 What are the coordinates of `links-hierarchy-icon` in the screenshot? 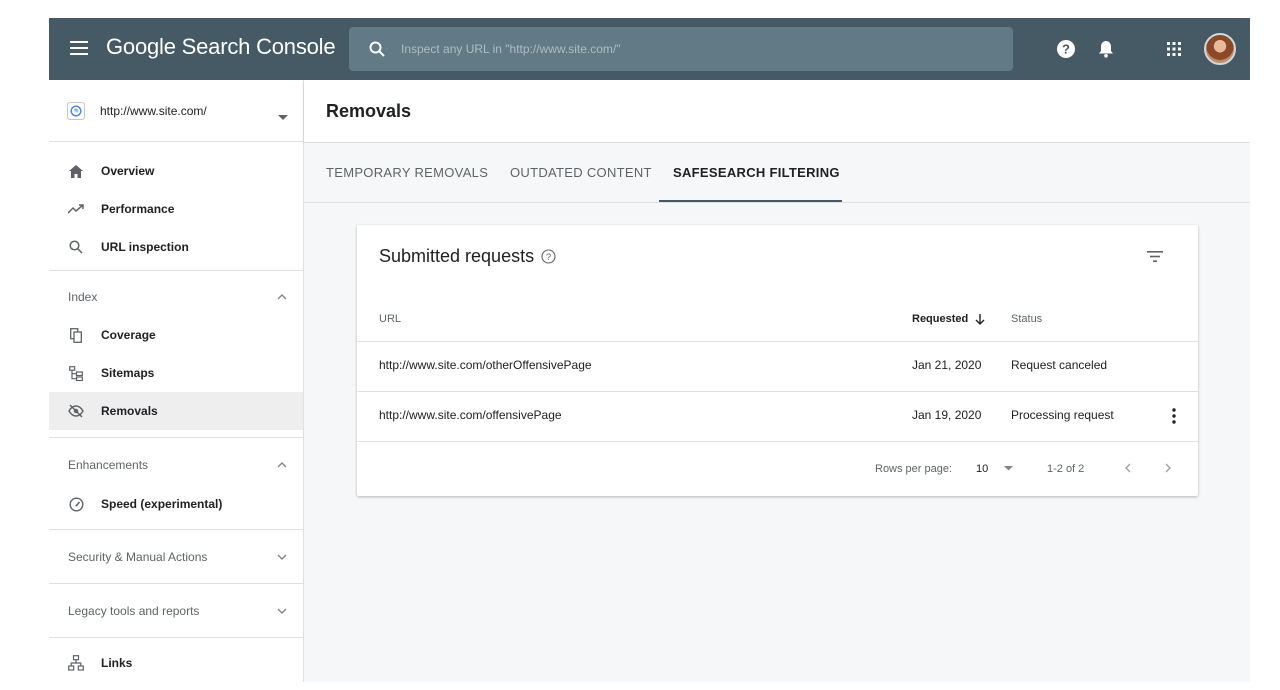 It's located at (76, 663).